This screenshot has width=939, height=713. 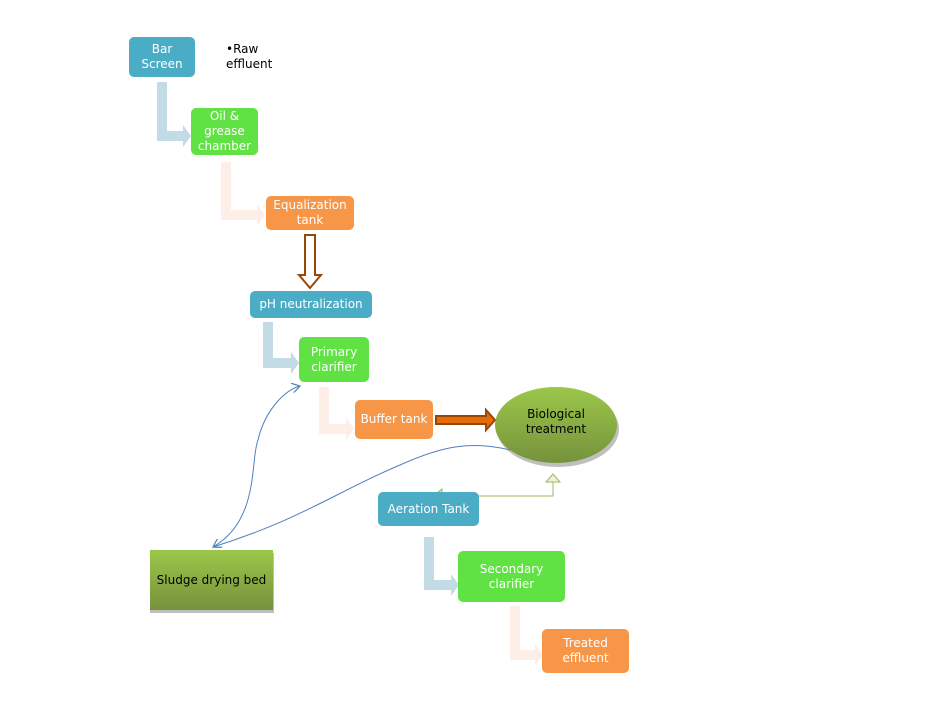 I want to click on sludge-return-curve, so click(x=256, y=466).